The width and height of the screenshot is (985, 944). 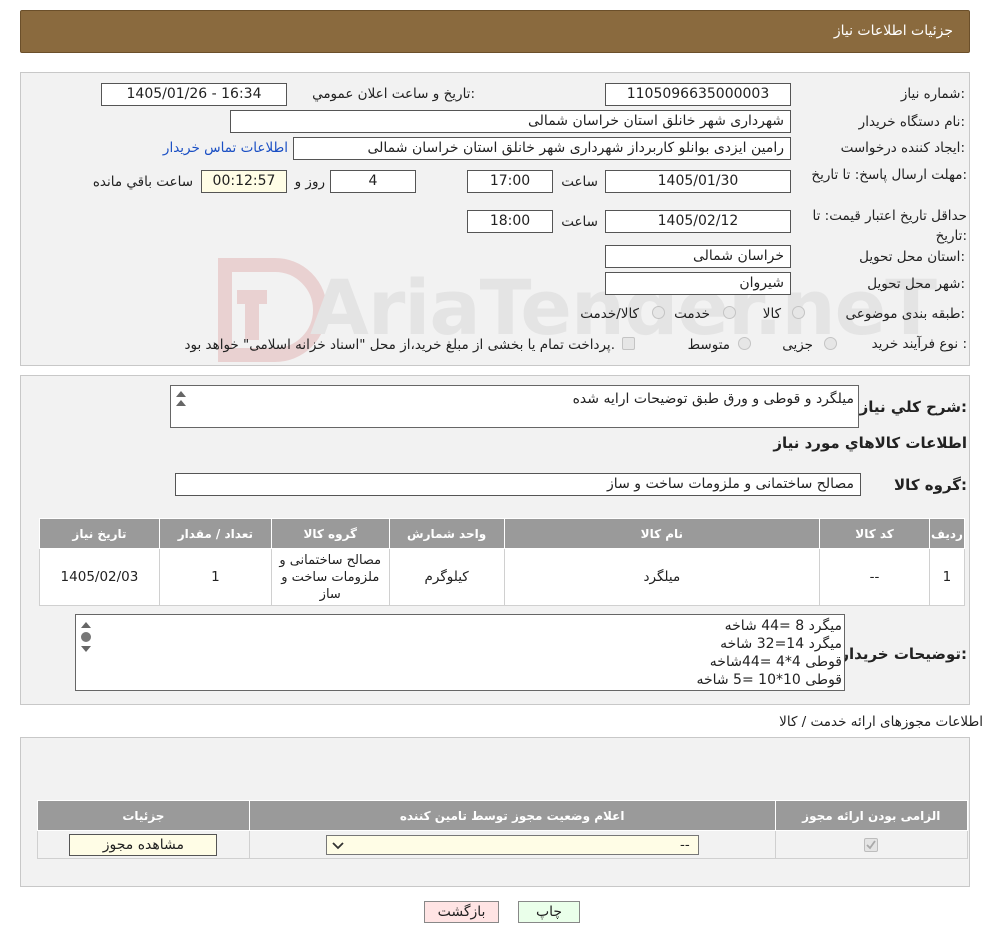 What do you see at coordinates (658, 312) in the screenshot?
I see `category-radio-goods-service` at bounding box center [658, 312].